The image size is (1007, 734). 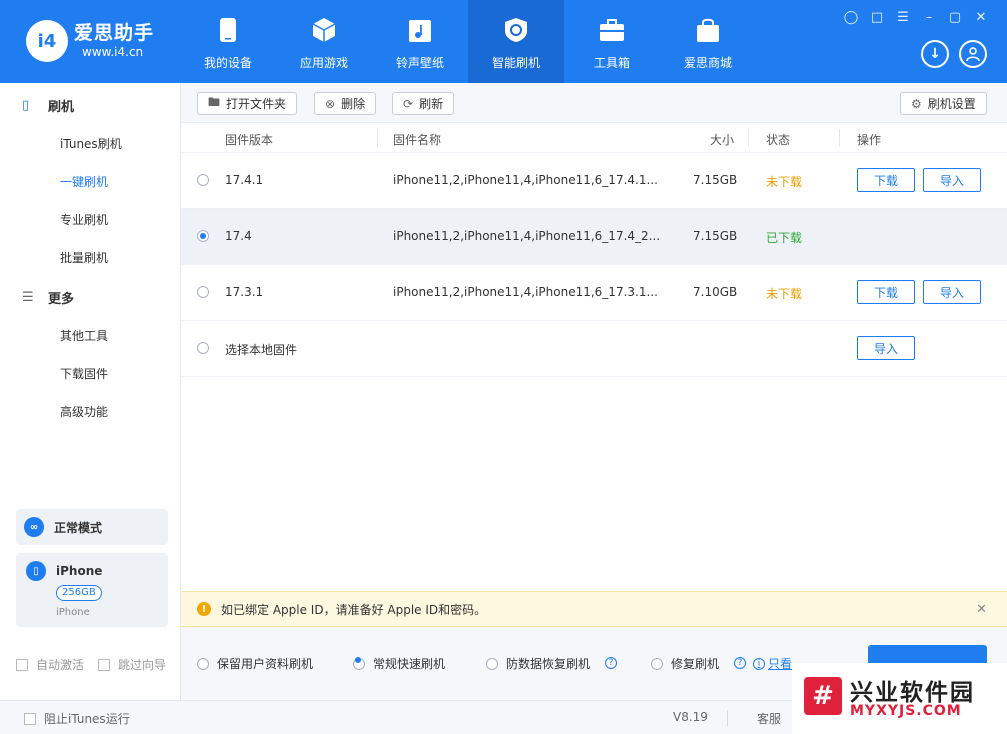 What do you see at coordinates (345, 103) in the screenshot?
I see `delete-button: ⊗ 删除` at bounding box center [345, 103].